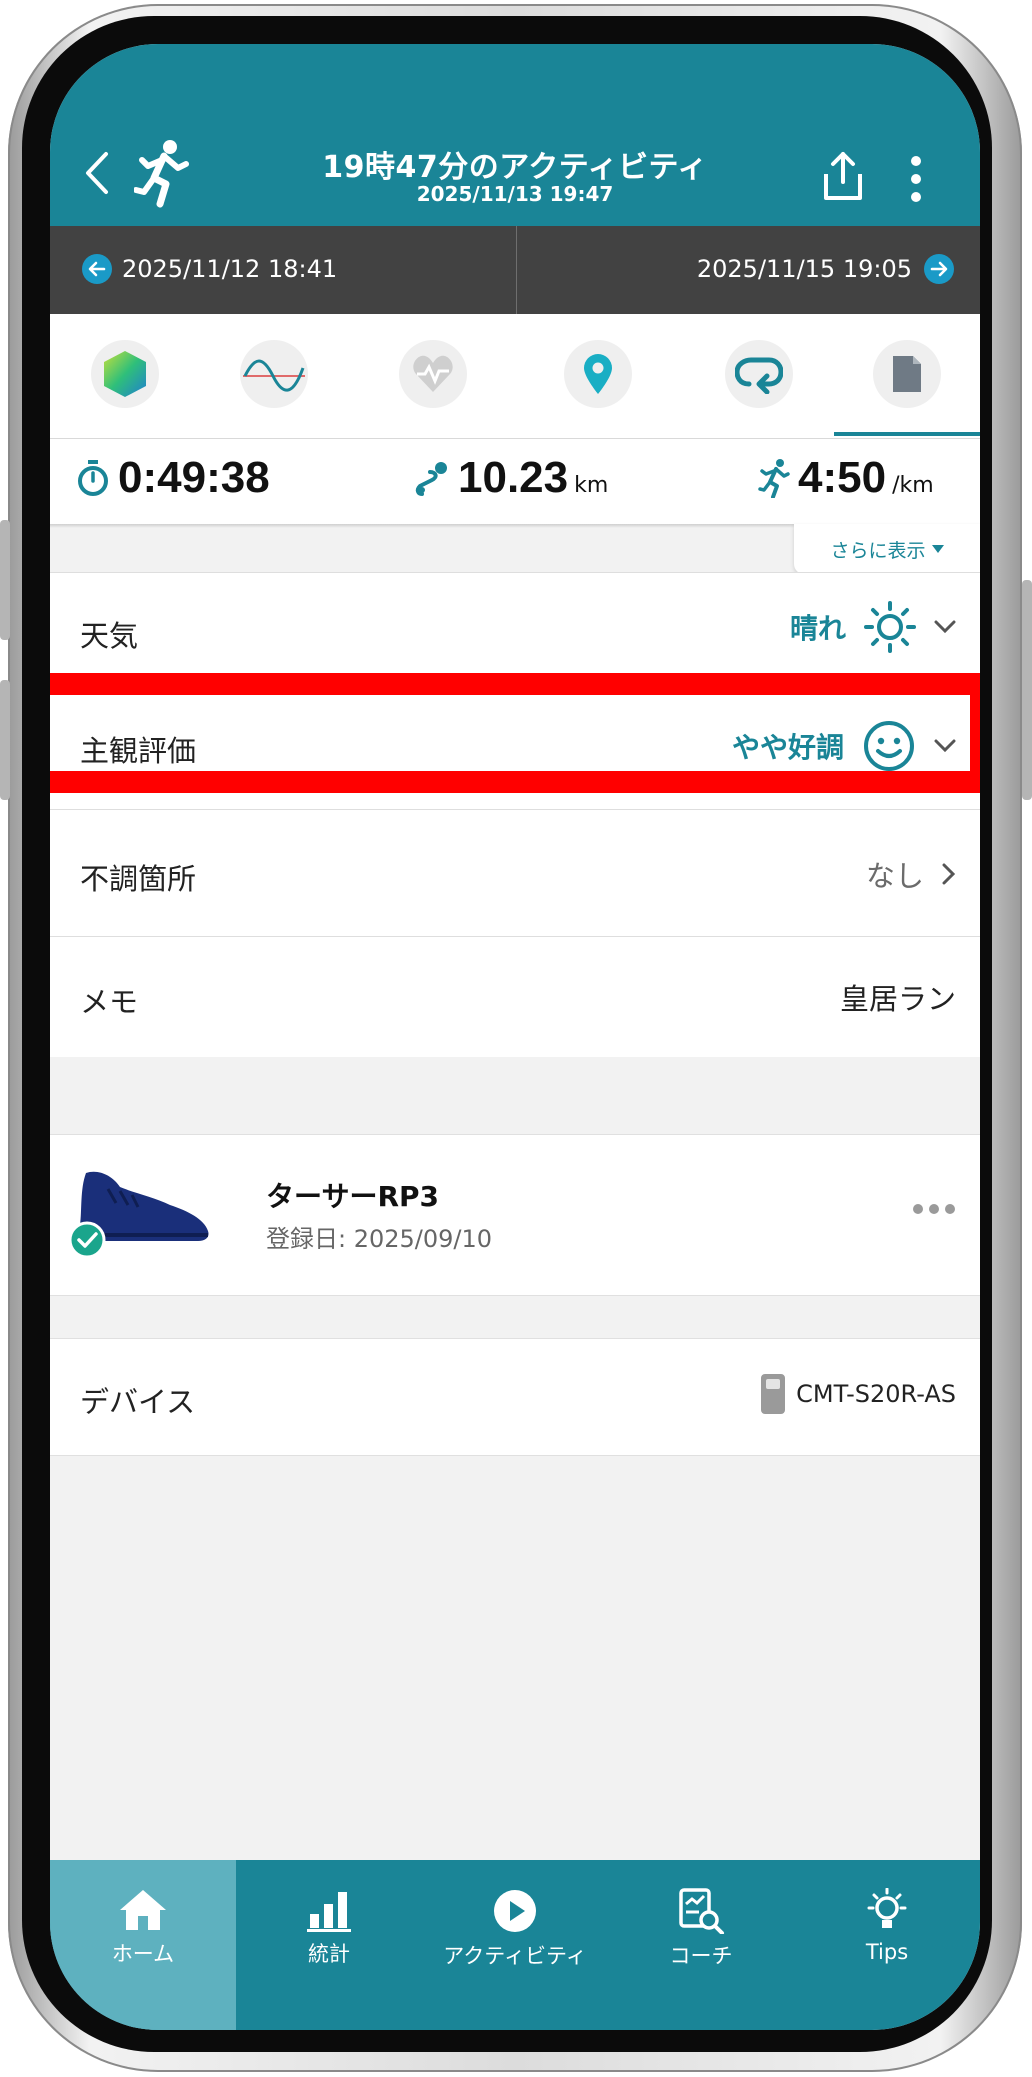 Image resolution: width=1032 pixels, height=2077 pixels. What do you see at coordinates (143, 1954) in the screenshot?
I see `nav-home-label: ホーム` at bounding box center [143, 1954].